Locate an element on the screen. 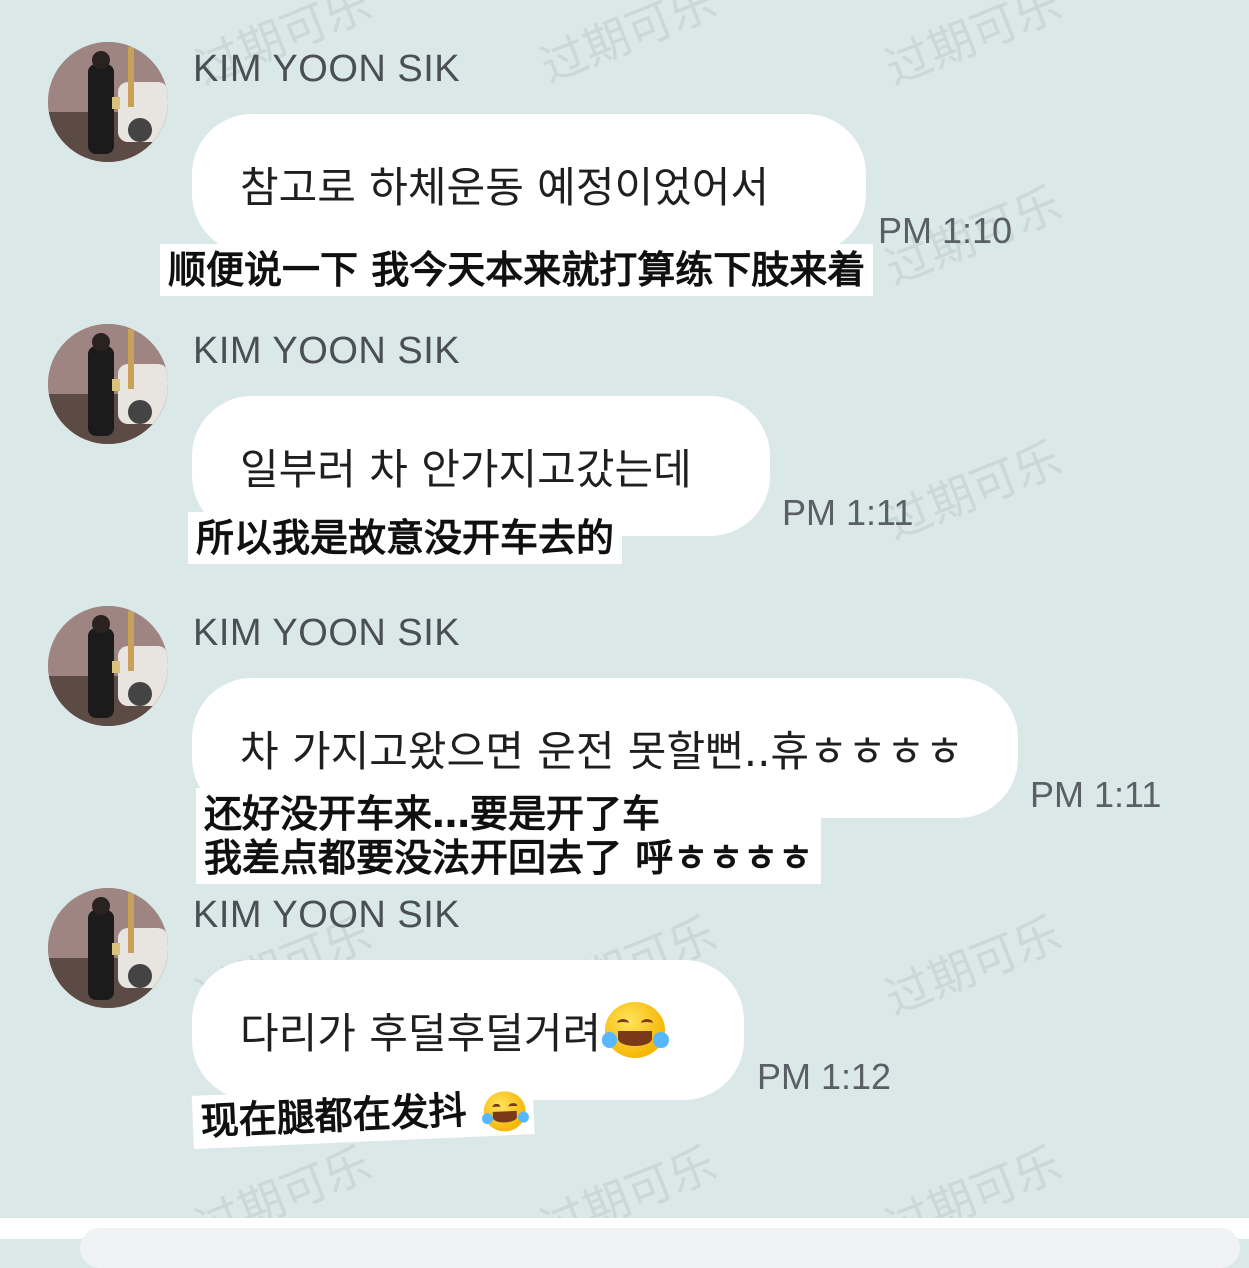 The height and width of the screenshot is (1268, 1249). translation-caption: 所以我是故意没开车去的 is located at coordinates (405, 538).